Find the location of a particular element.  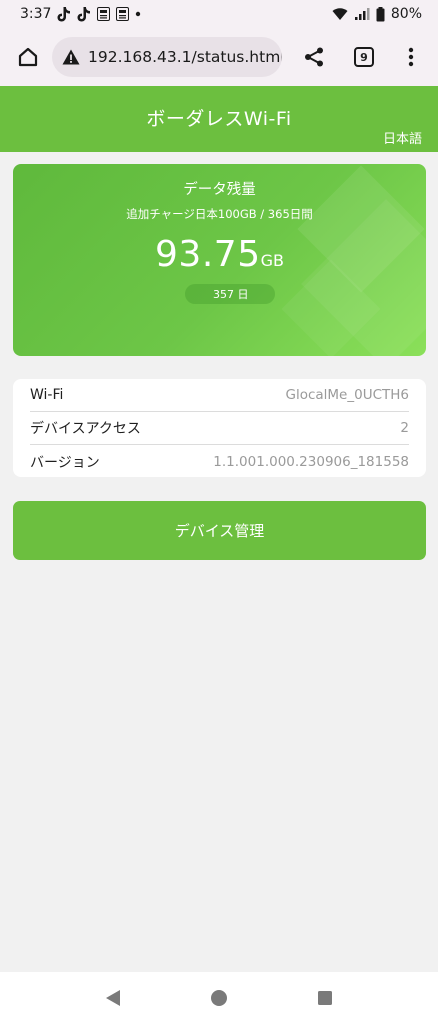

recents-square-icon is located at coordinates (325, 998).